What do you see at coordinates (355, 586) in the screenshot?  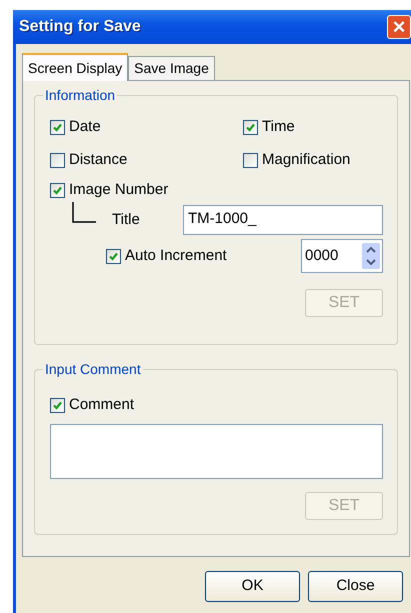 I see `dialog-button: Close` at bounding box center [355, 586].